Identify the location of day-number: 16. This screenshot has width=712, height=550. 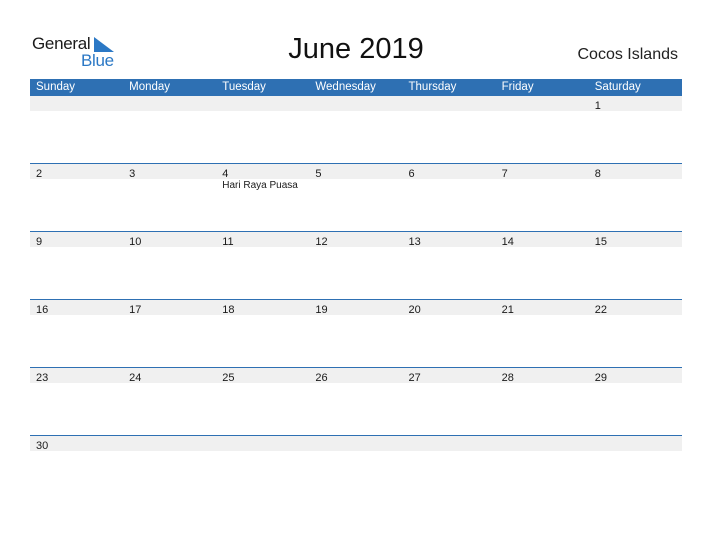
(42, 310).